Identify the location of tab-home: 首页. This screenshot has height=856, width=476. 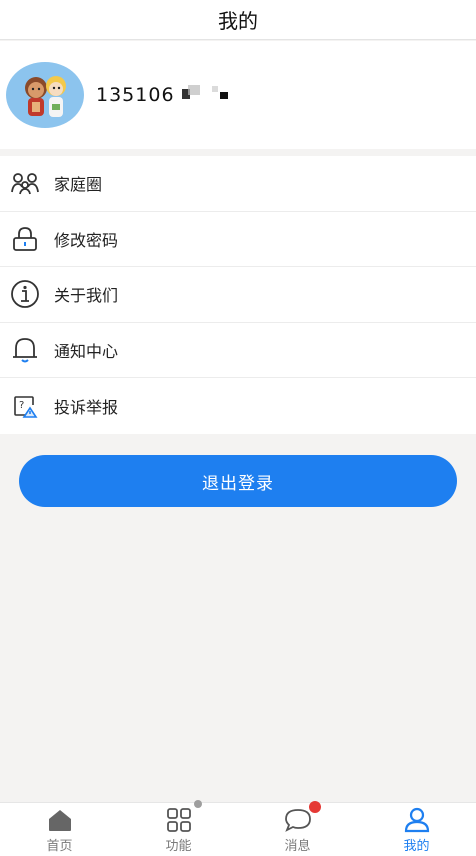
(59, 829).